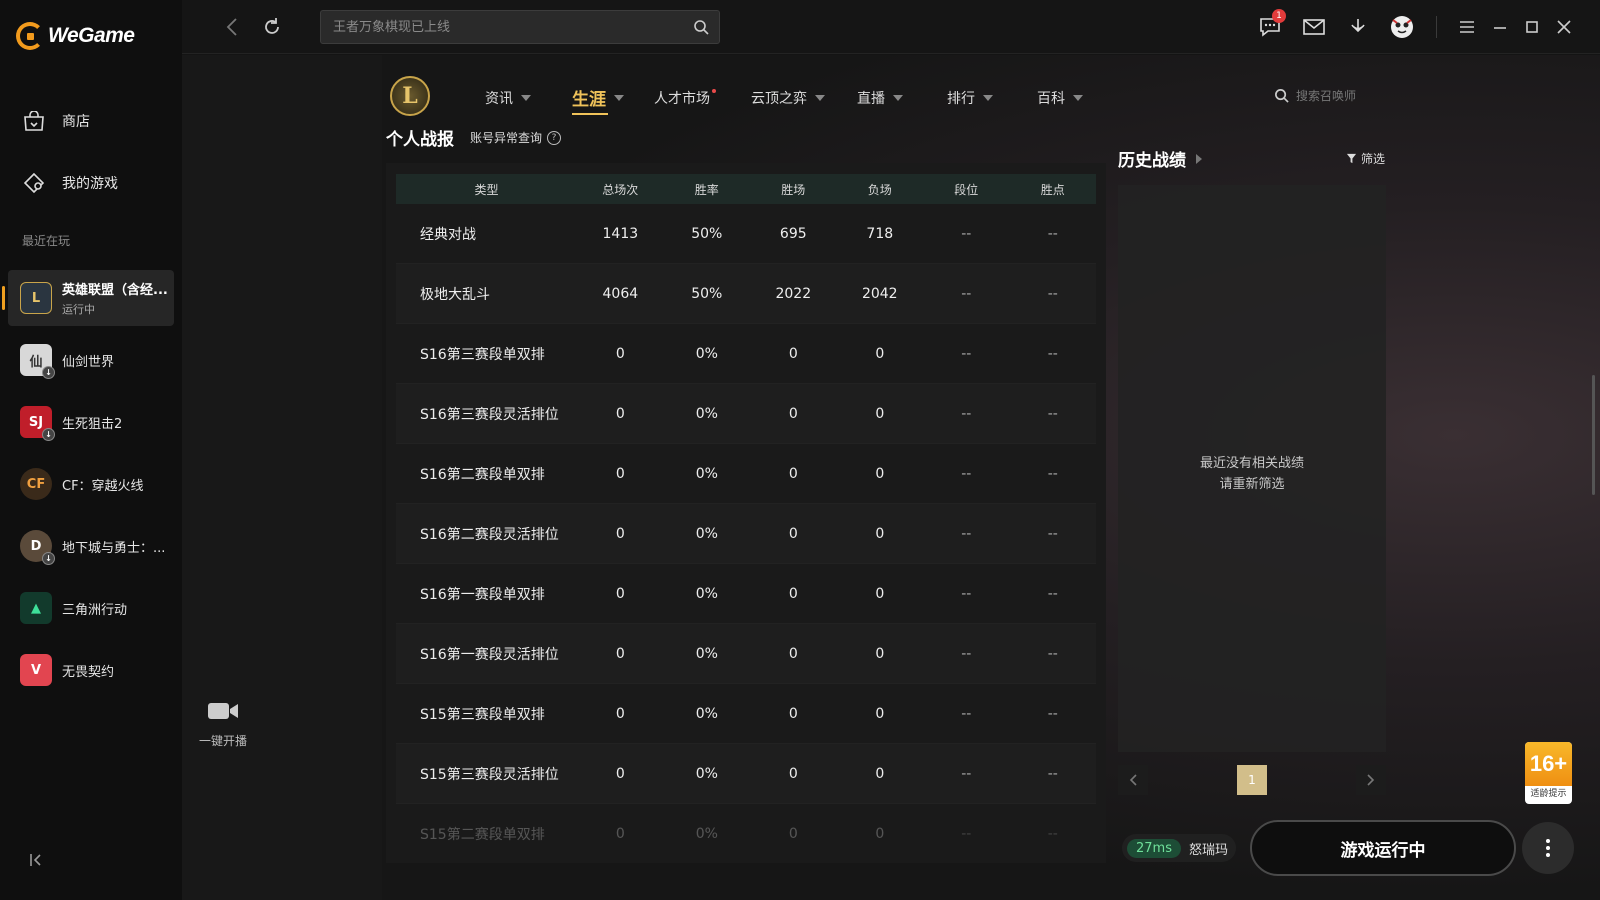  What do you see at coordinates (1500, 27) in the screenshot?
I see `minimize-button` at bounding box center [1500, 27].